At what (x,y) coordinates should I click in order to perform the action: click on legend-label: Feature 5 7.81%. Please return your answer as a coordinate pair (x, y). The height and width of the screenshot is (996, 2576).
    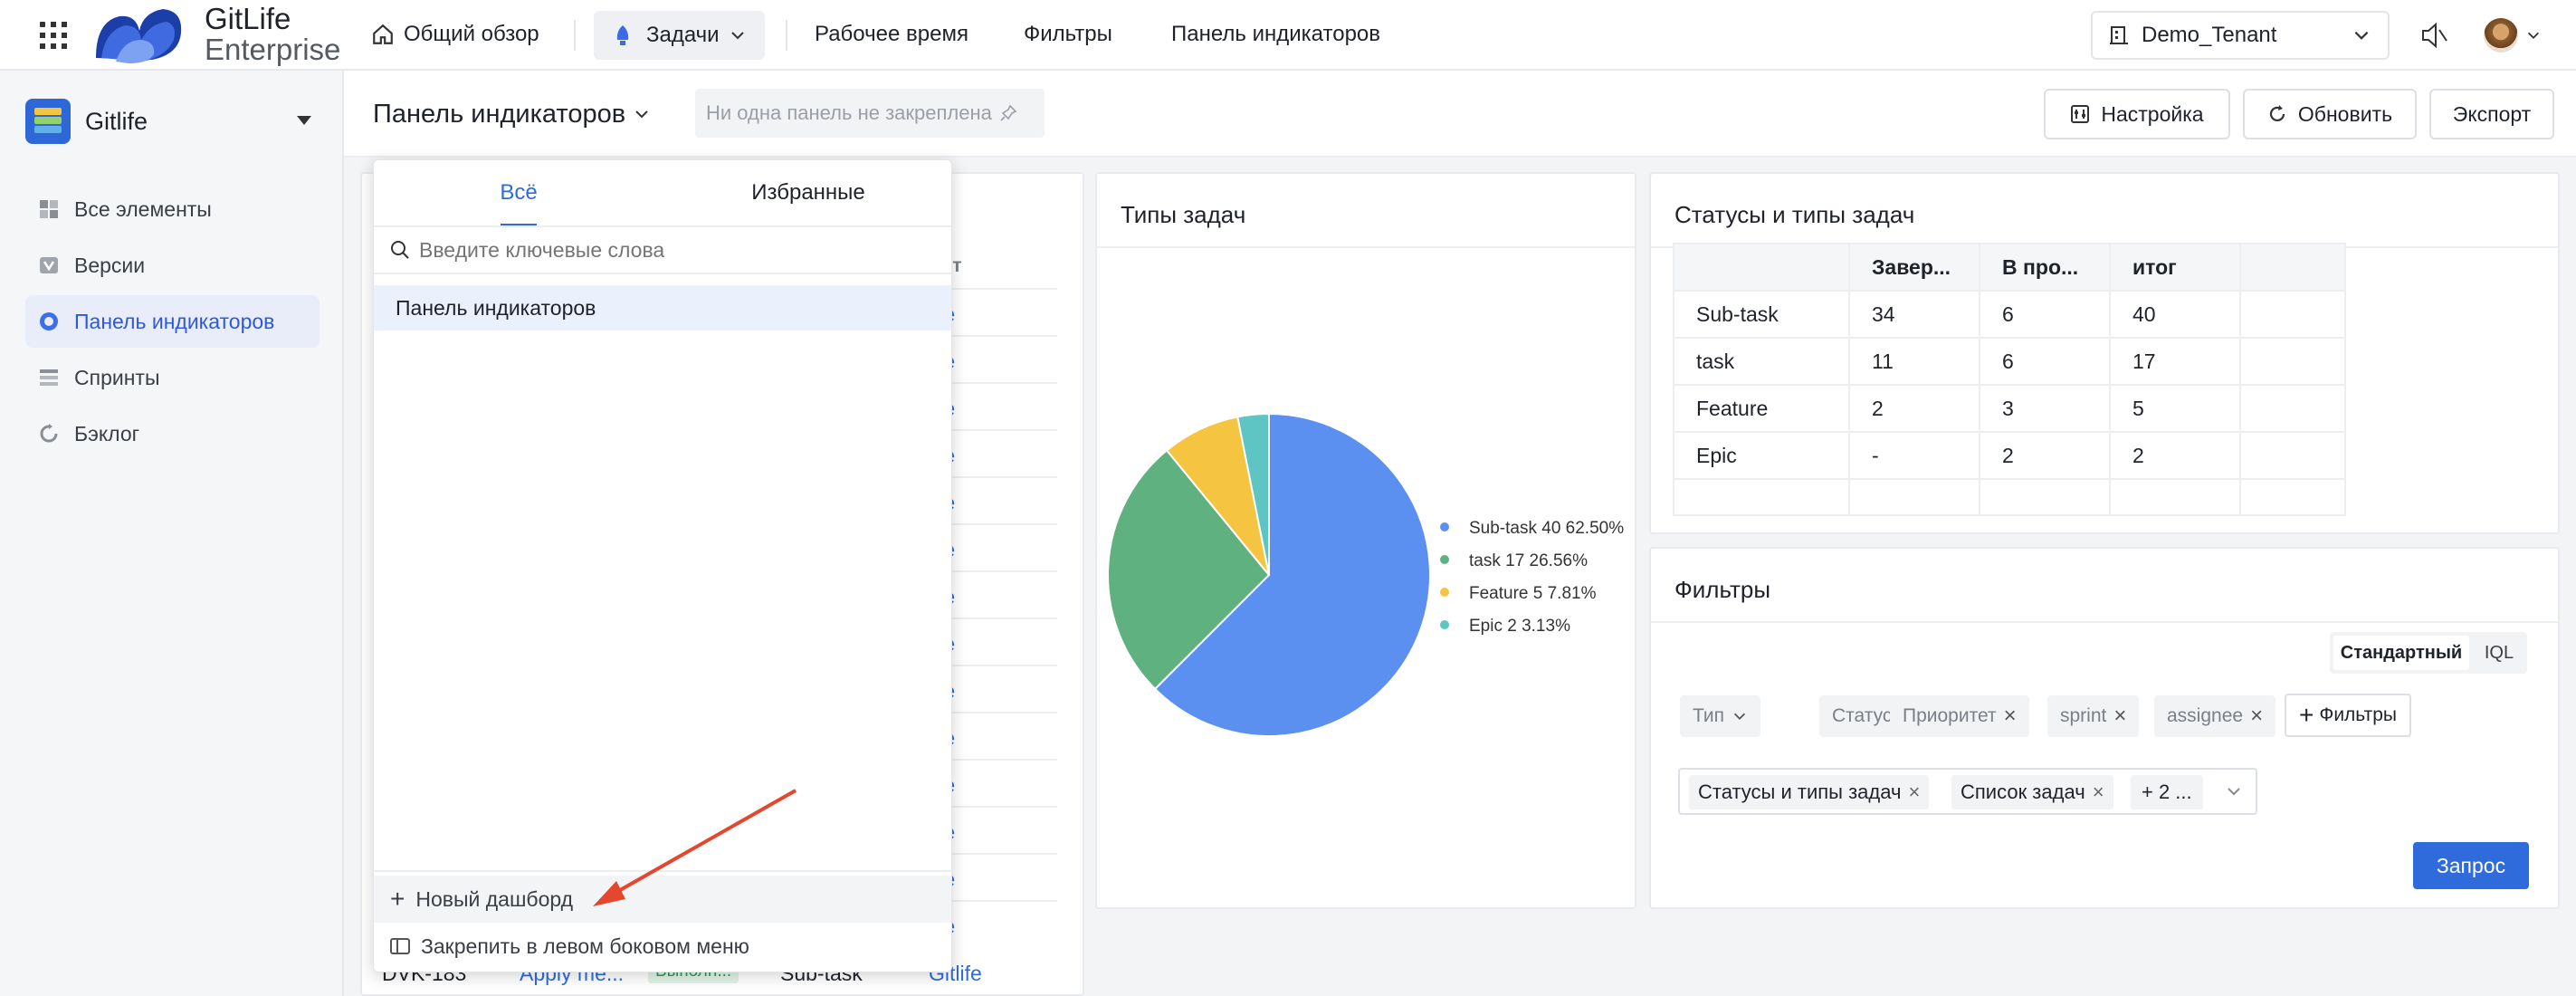
    Looking at the image, I should click on (1533, 593).